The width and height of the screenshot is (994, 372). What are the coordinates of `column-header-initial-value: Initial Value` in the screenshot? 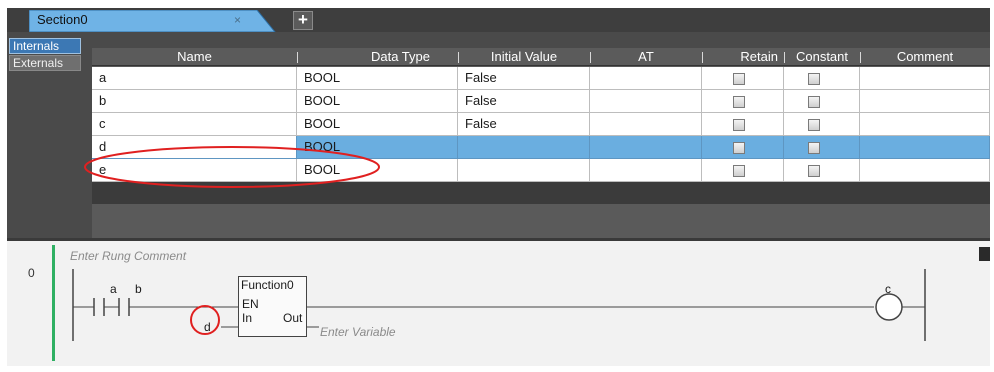 It's located at (524, 57).